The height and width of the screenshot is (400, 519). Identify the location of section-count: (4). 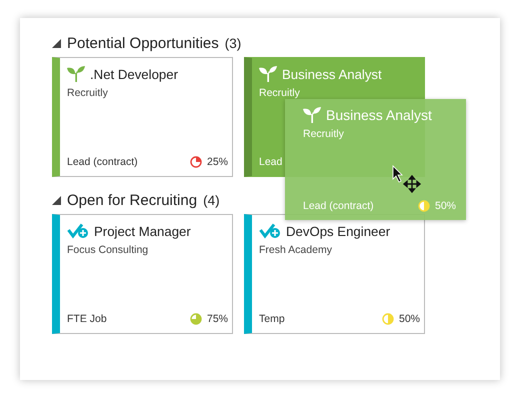
(211, 200).